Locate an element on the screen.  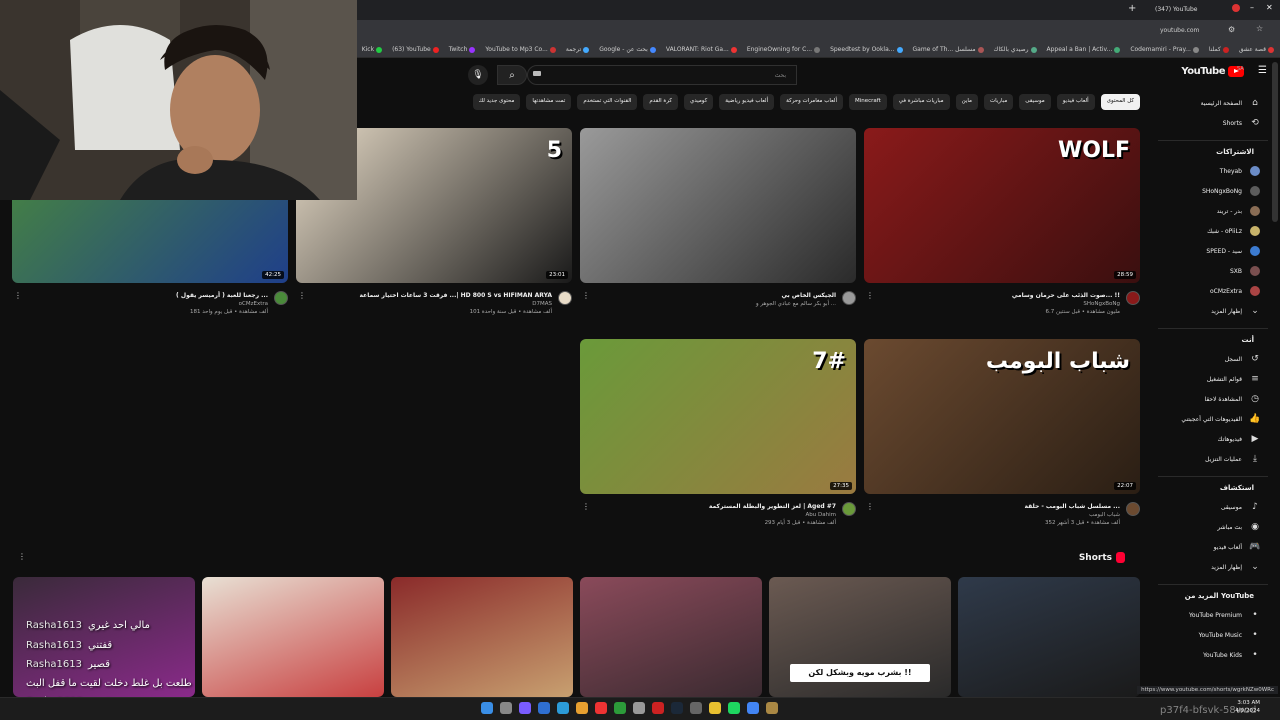
scrollbar is located at coordinates (1275, 142).